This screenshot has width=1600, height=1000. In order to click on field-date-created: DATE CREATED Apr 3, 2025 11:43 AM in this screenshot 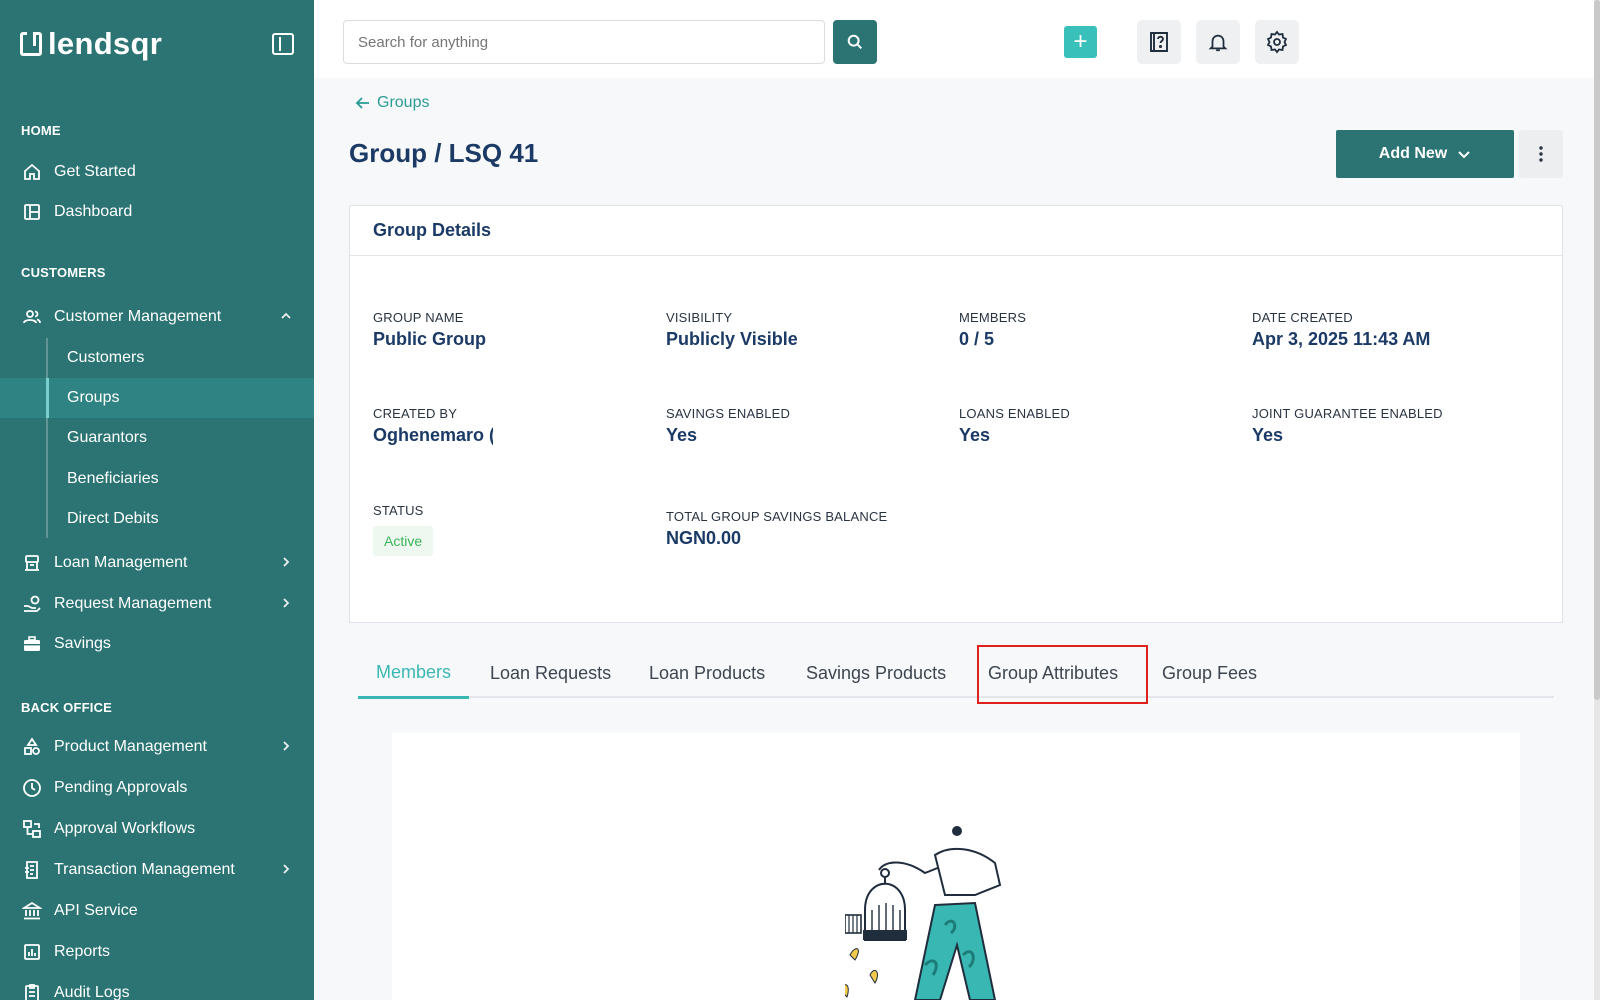, I will do `click(1341, 330)`.